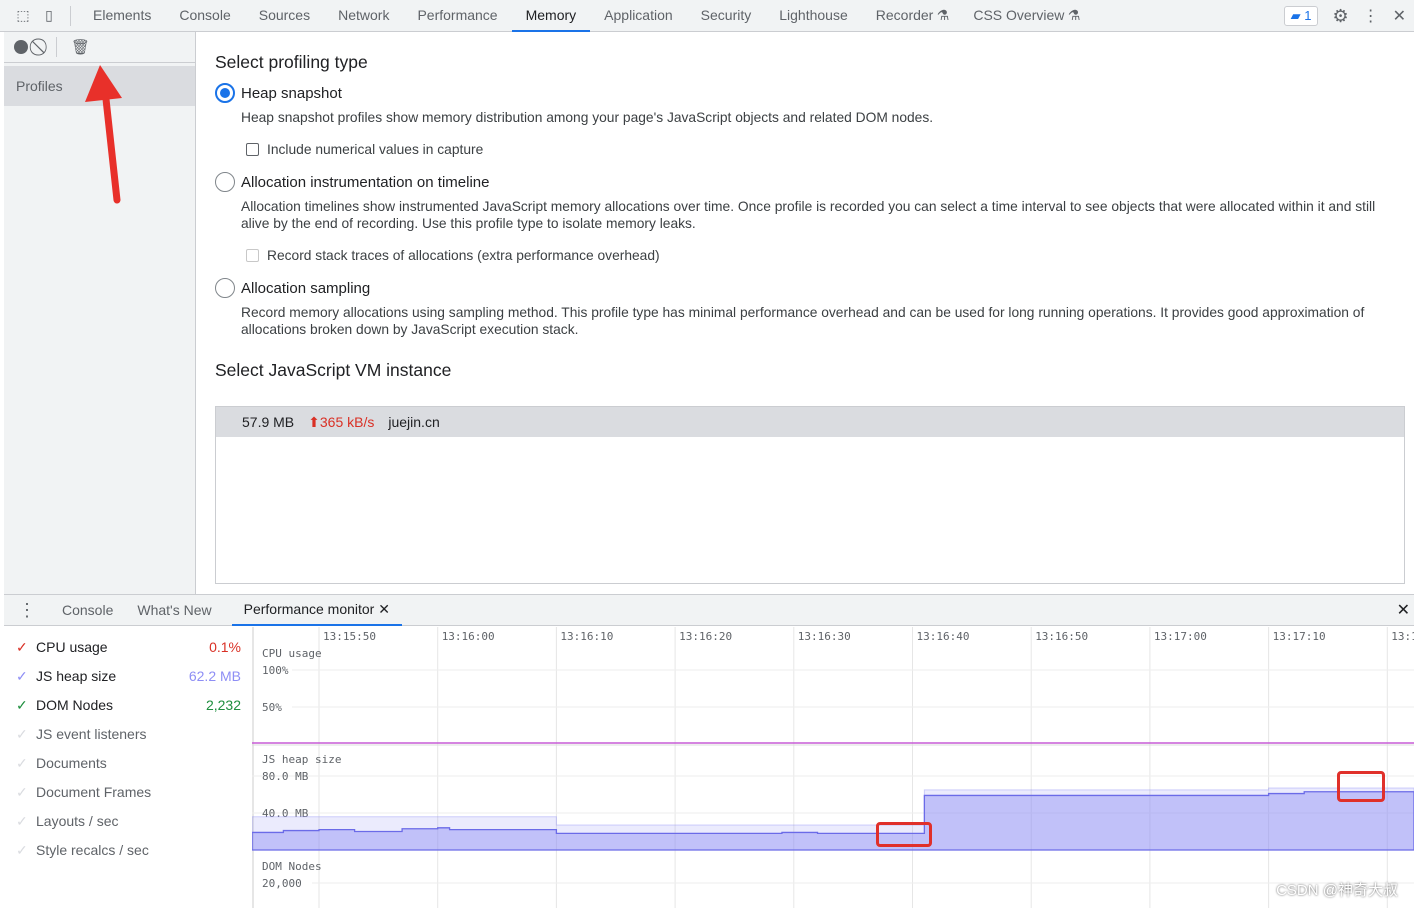 This screenshot has height=908, width=1414. Describe the element at coordinates (1024, 16) in the screenshot. I see `tab-css-overview: CSS Overview ⚗` at that location.